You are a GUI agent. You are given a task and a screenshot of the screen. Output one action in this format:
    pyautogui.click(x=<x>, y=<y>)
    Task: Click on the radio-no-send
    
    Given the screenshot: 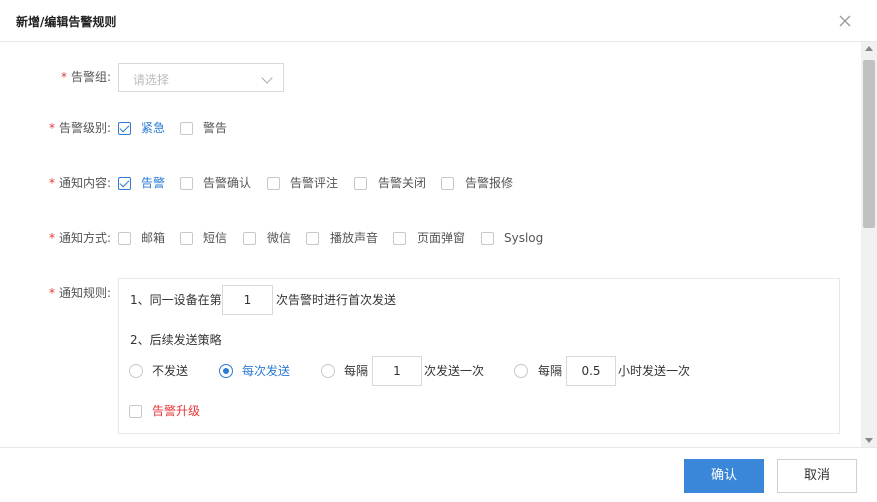 What is the action you would take?
    pyautogui.click(x=136, y=371)
    